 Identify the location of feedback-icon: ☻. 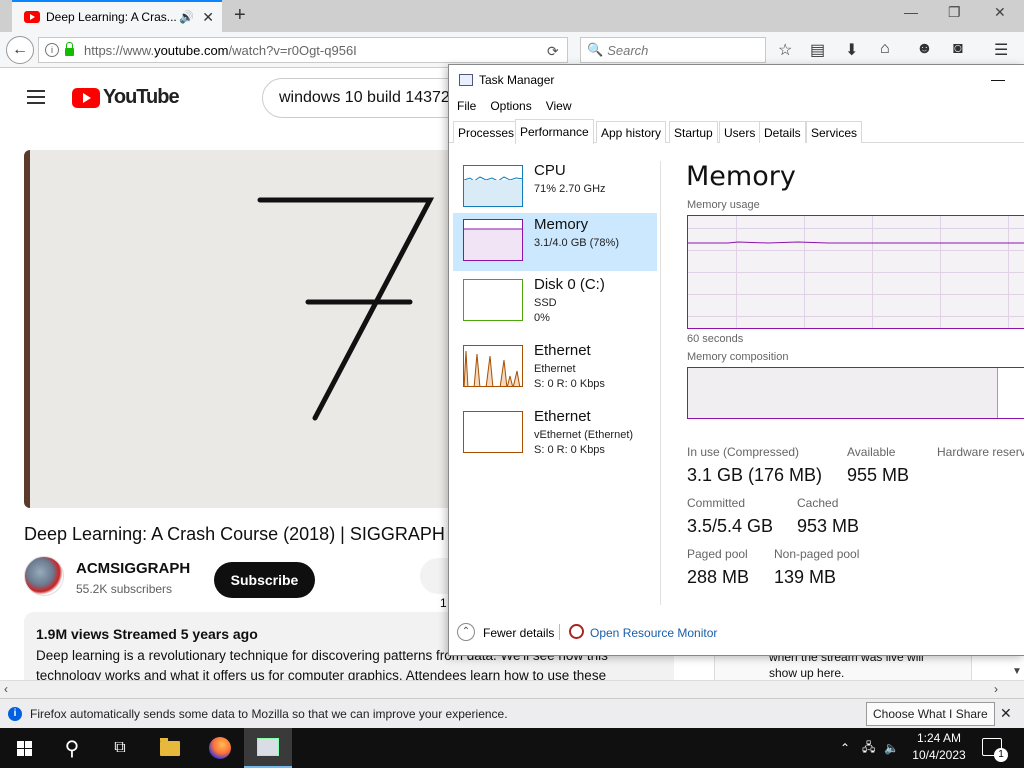
(924, 49).